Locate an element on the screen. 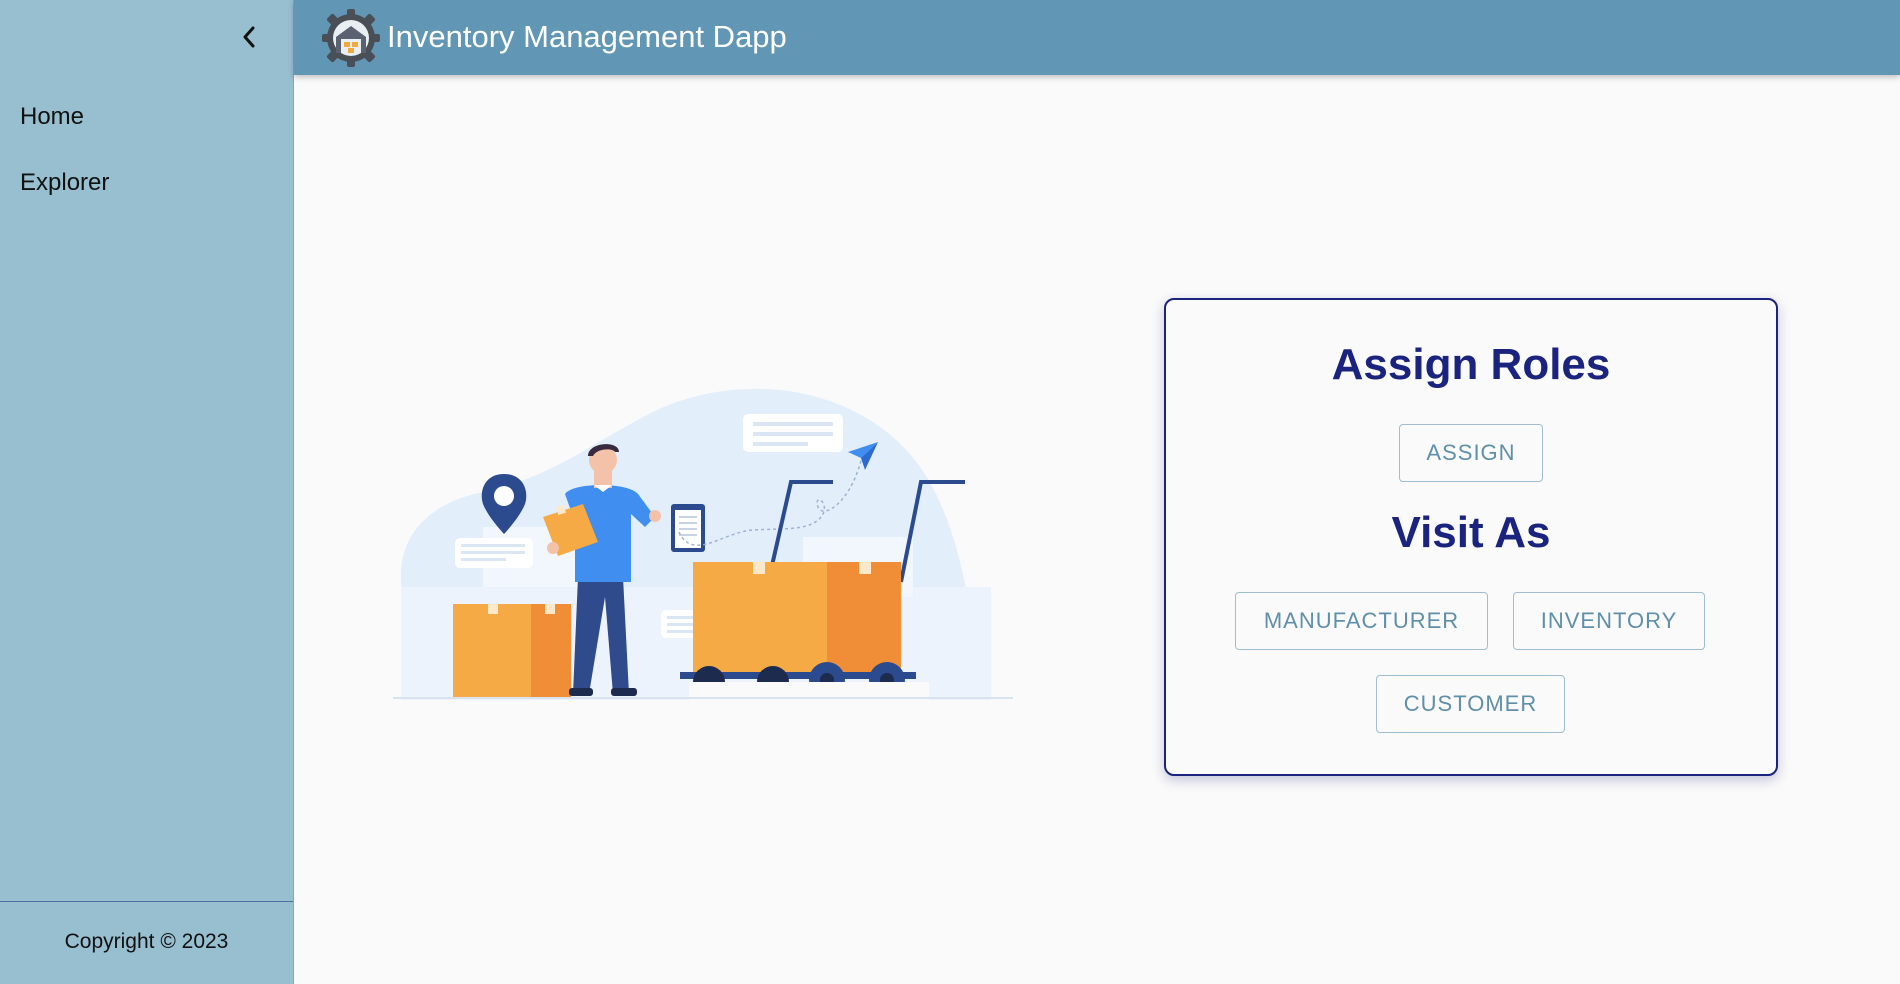 This screenshot has height=984, width=1900. chevron-left-icon is located at coordinates (249, 37).